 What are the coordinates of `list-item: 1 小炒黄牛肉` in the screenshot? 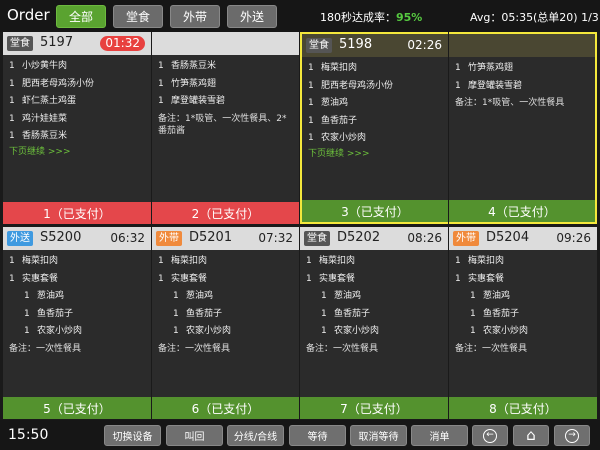 It's located at (77, 67).